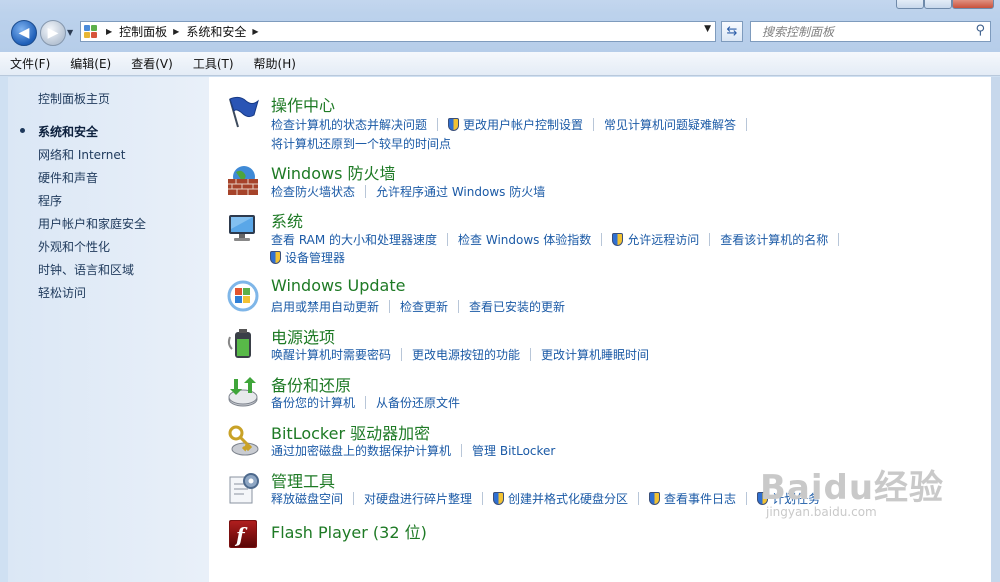 The image size is (1000, 582). Describe the element at coordinates (243, 180) in the screenshot. I see `firewall-icon` at that location.